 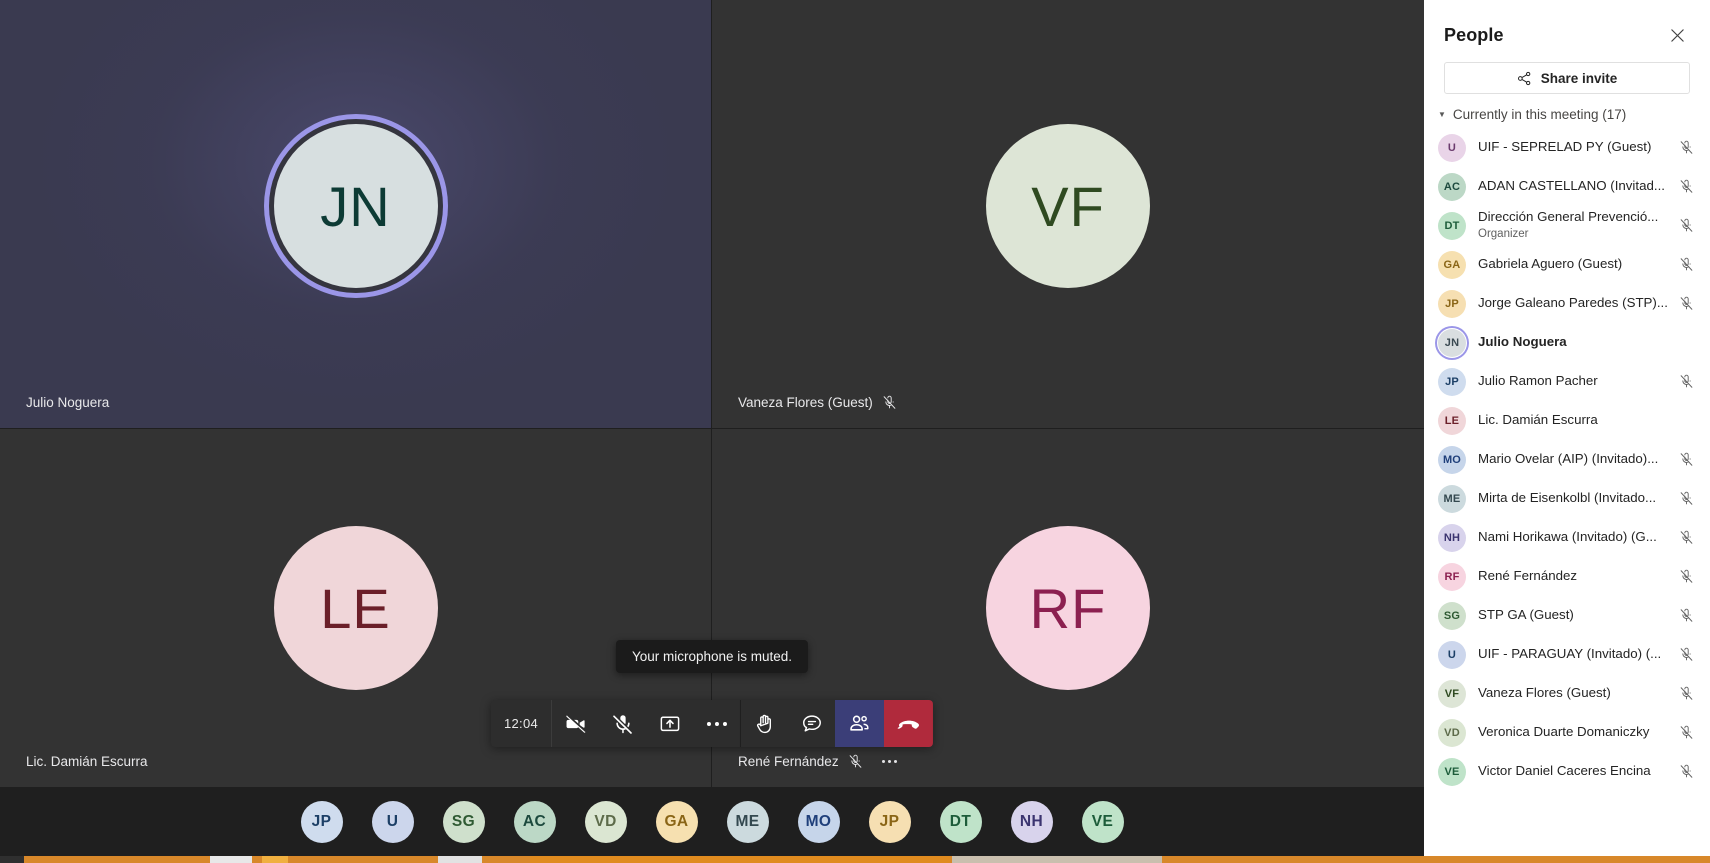 I want to click on muted-indicator, so click(x=855, y=761).